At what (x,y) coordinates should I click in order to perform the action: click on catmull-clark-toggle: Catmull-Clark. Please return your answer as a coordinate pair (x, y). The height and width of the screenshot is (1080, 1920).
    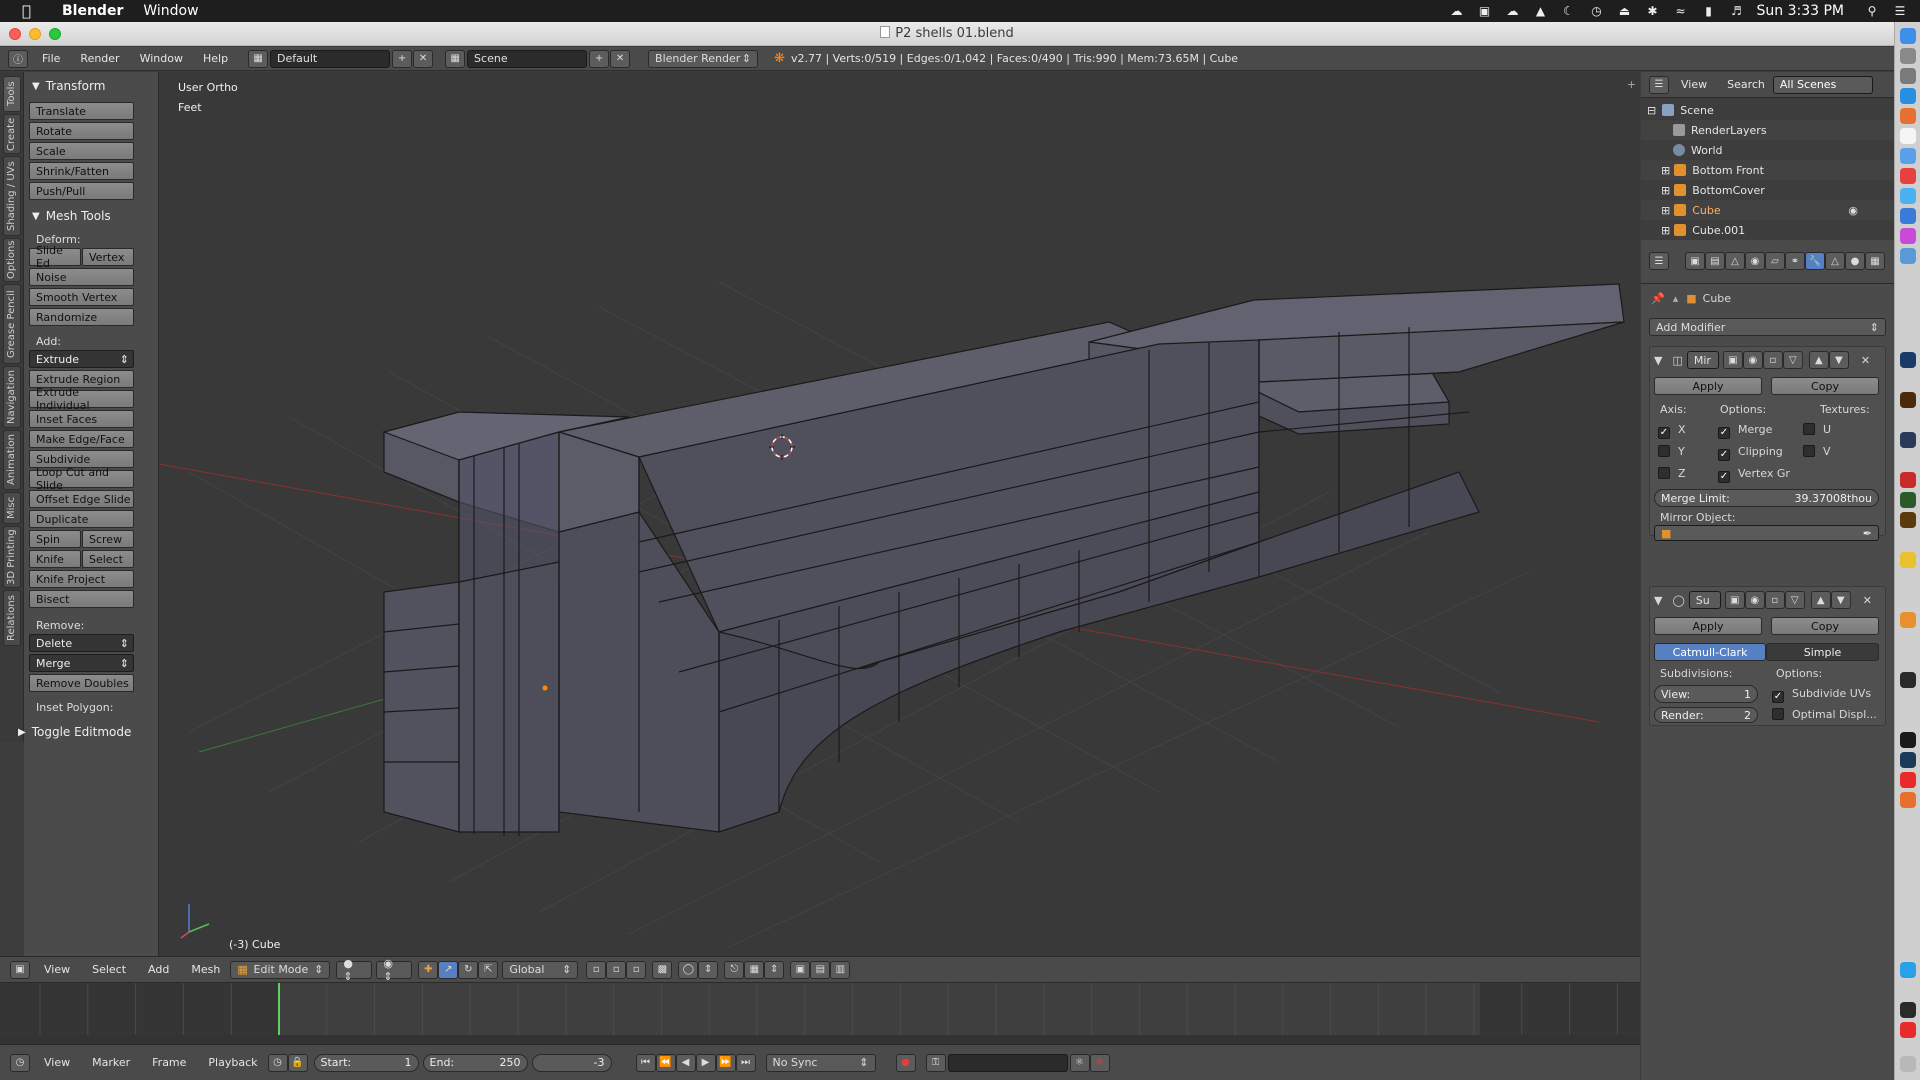
    Looking at the image, I should click on (1710, 652).